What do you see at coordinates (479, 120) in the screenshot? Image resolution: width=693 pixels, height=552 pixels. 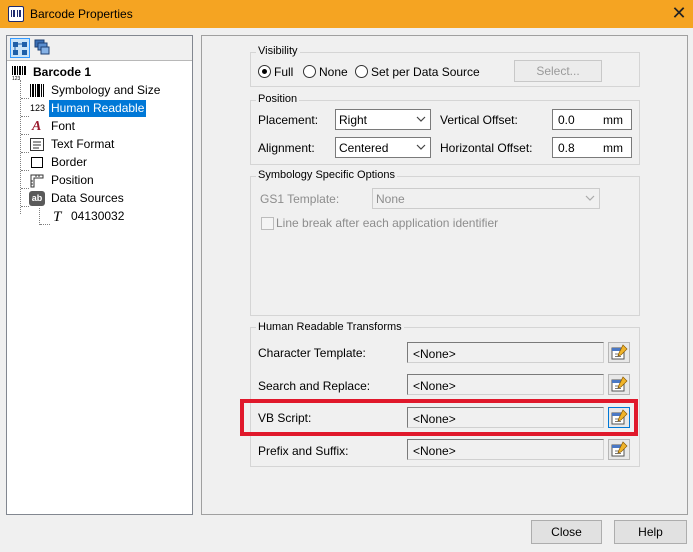 I see `vertical-offset-label: Vertical Offset:` at bounding box center [479, 120].